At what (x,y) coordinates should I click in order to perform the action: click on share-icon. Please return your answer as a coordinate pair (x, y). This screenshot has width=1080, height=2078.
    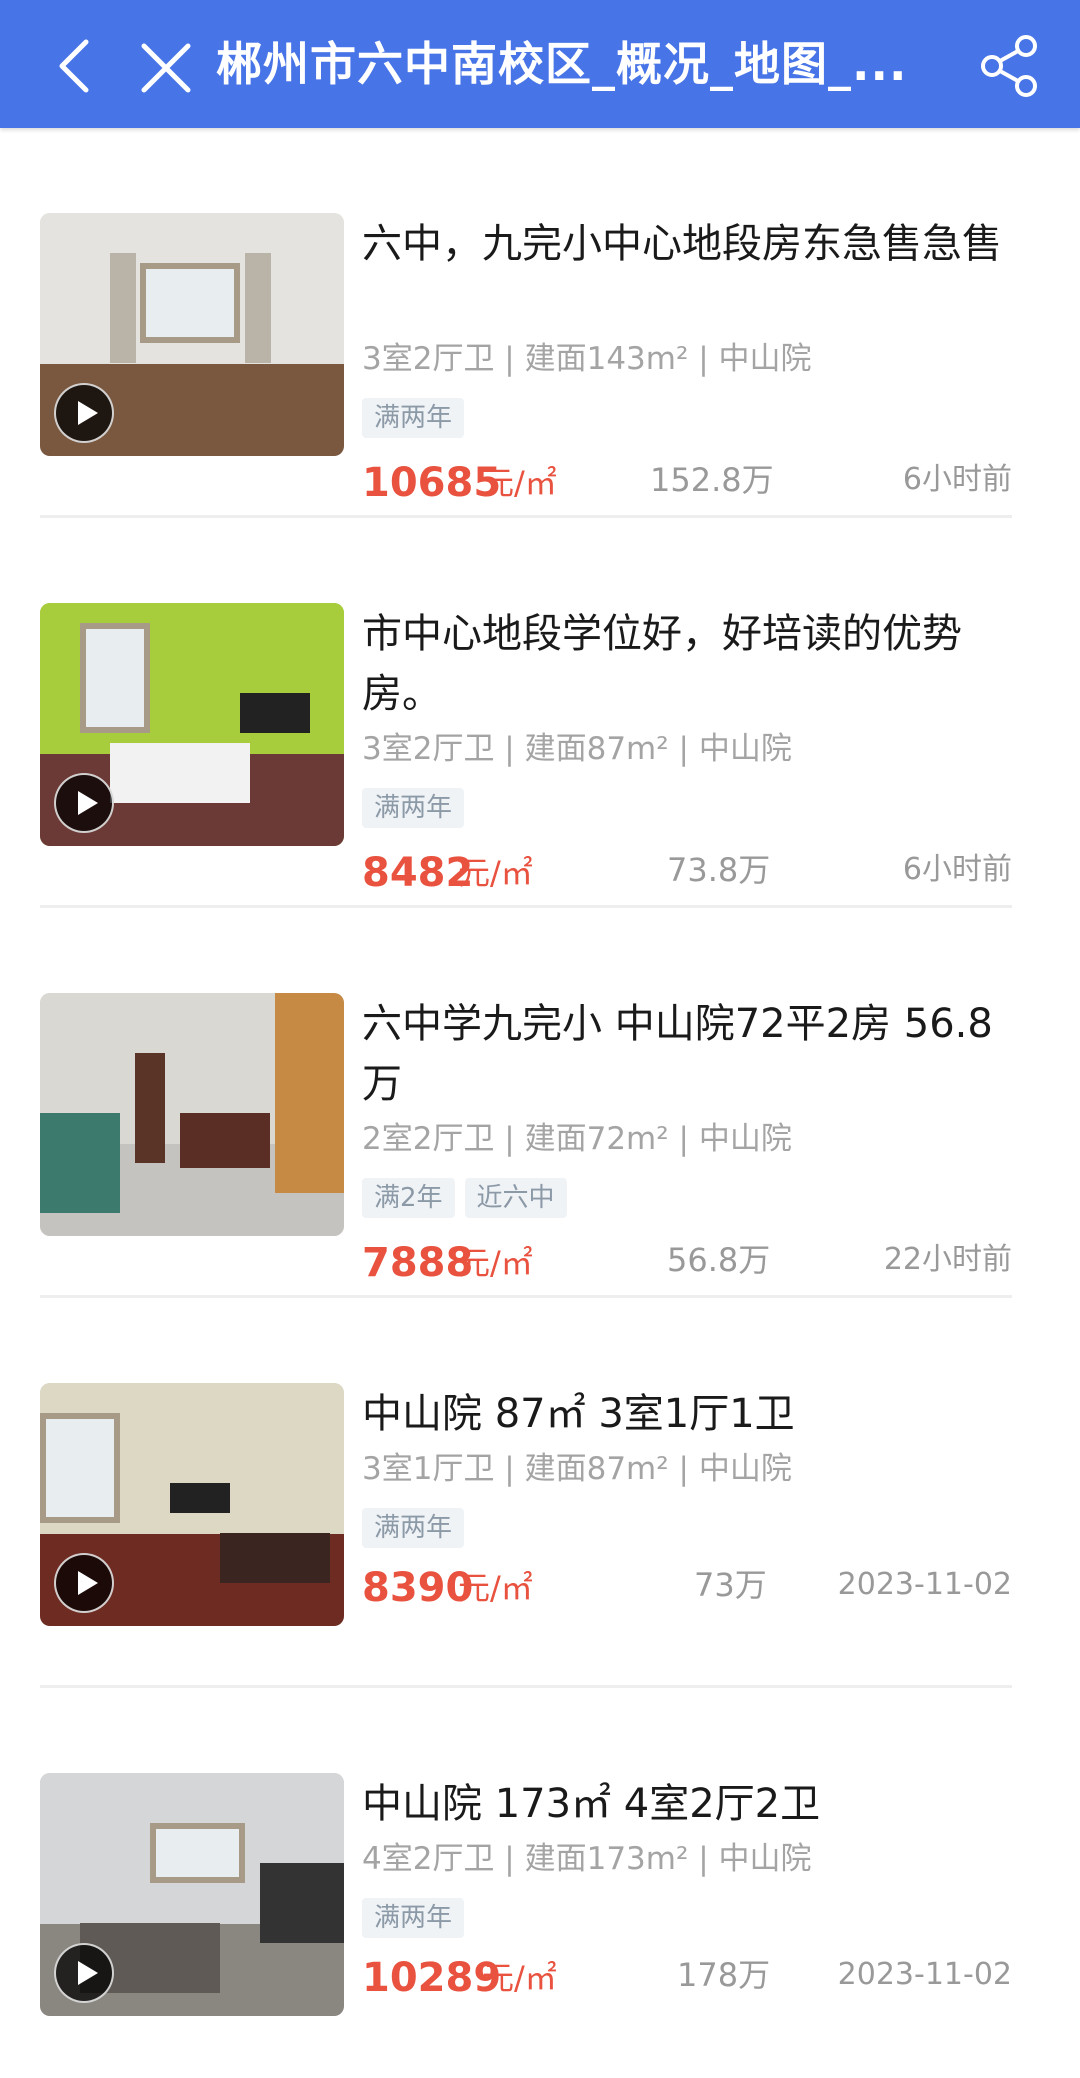
    Looking at the image, I should click on (1009, 66).